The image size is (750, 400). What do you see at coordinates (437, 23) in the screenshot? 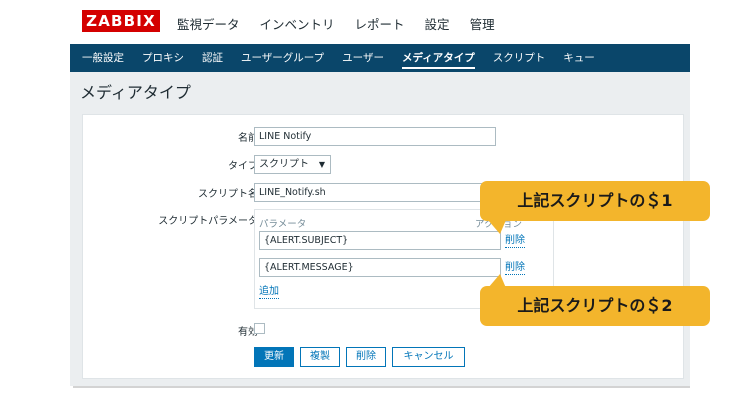
I see `top-menu-configuration: 設定` at bounding box center [437, 23].